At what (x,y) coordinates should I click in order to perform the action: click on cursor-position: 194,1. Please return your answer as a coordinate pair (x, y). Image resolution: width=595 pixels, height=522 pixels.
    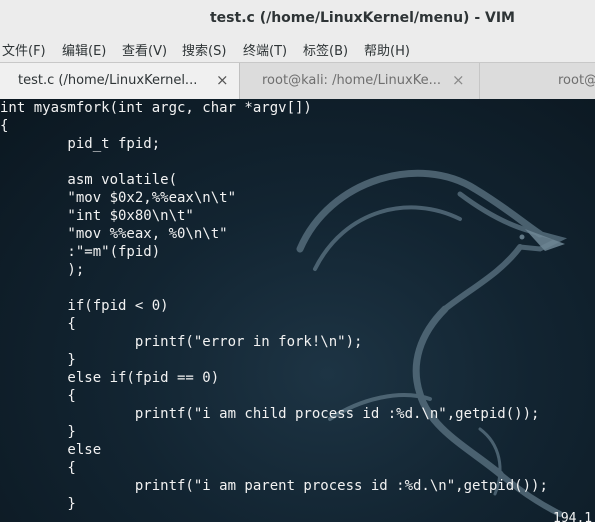
    Looking at the image, I should click on (573, 516).